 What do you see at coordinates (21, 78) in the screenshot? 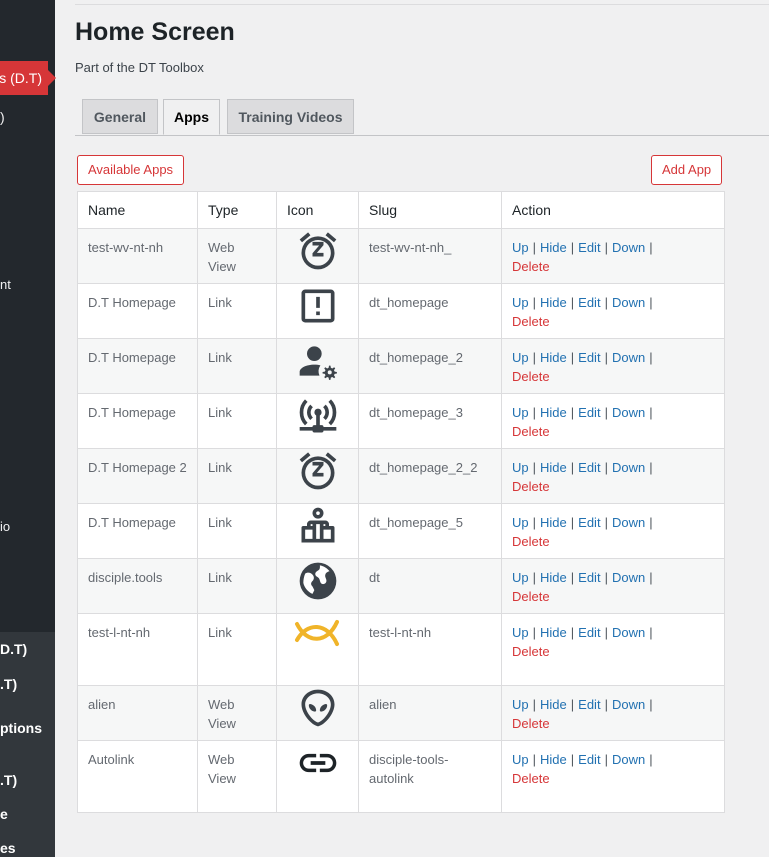
I see `sidebar-item-label: s (D.T)` at bounding box center [21, 78].